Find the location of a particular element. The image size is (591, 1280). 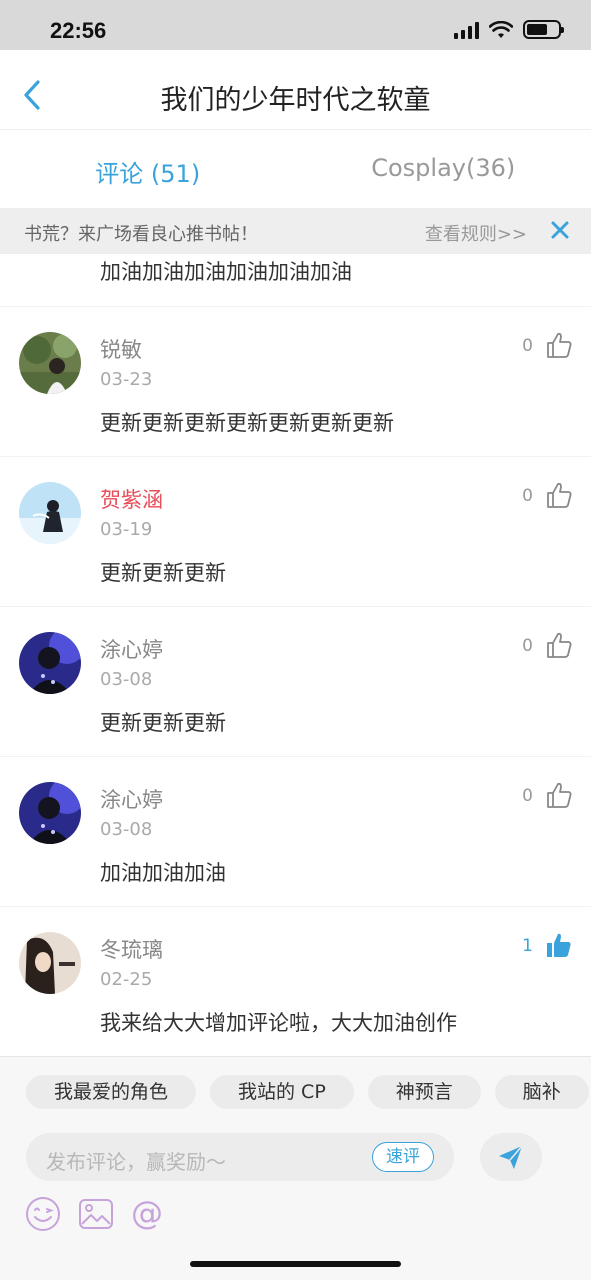

comment-date: 02-25 is located at coordinates (126, 979).